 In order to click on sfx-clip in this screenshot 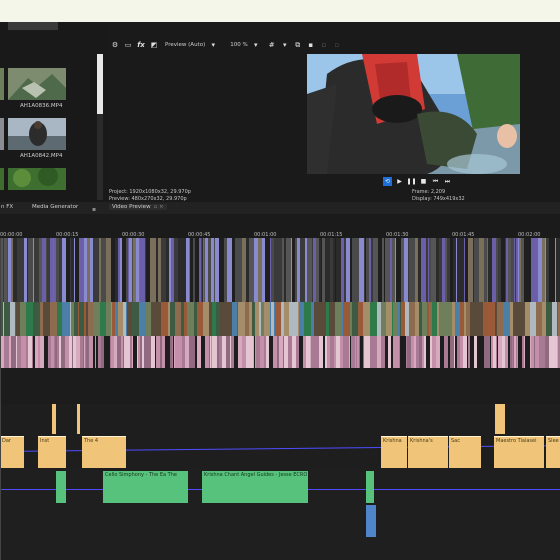, I will do `click(371, 521)`.